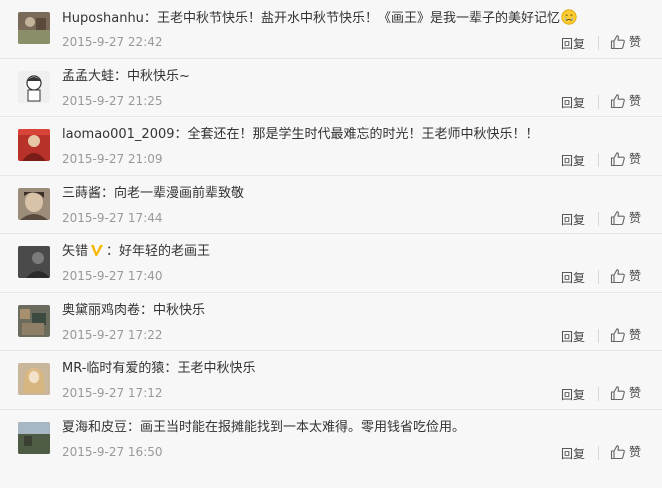 This screenshot has height=488, width=662. I want to click on comment-timestamp: 2015-9-27 17:40, so click(112, 276).